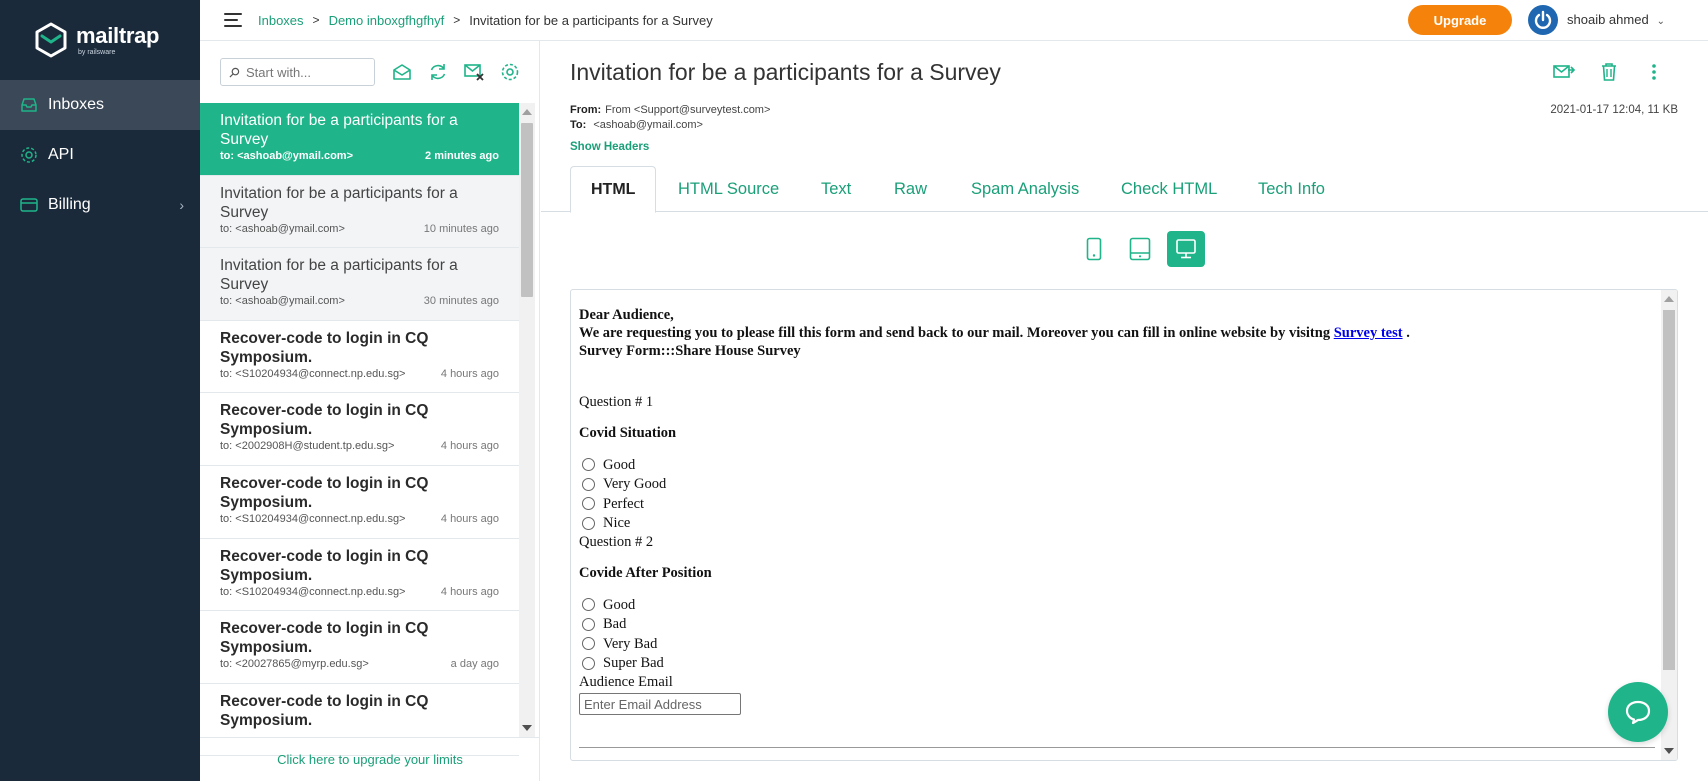 This screenshot has width=1708, height=781. I want to click on sidebar-item-label: Inboxes, so click(76, 104).